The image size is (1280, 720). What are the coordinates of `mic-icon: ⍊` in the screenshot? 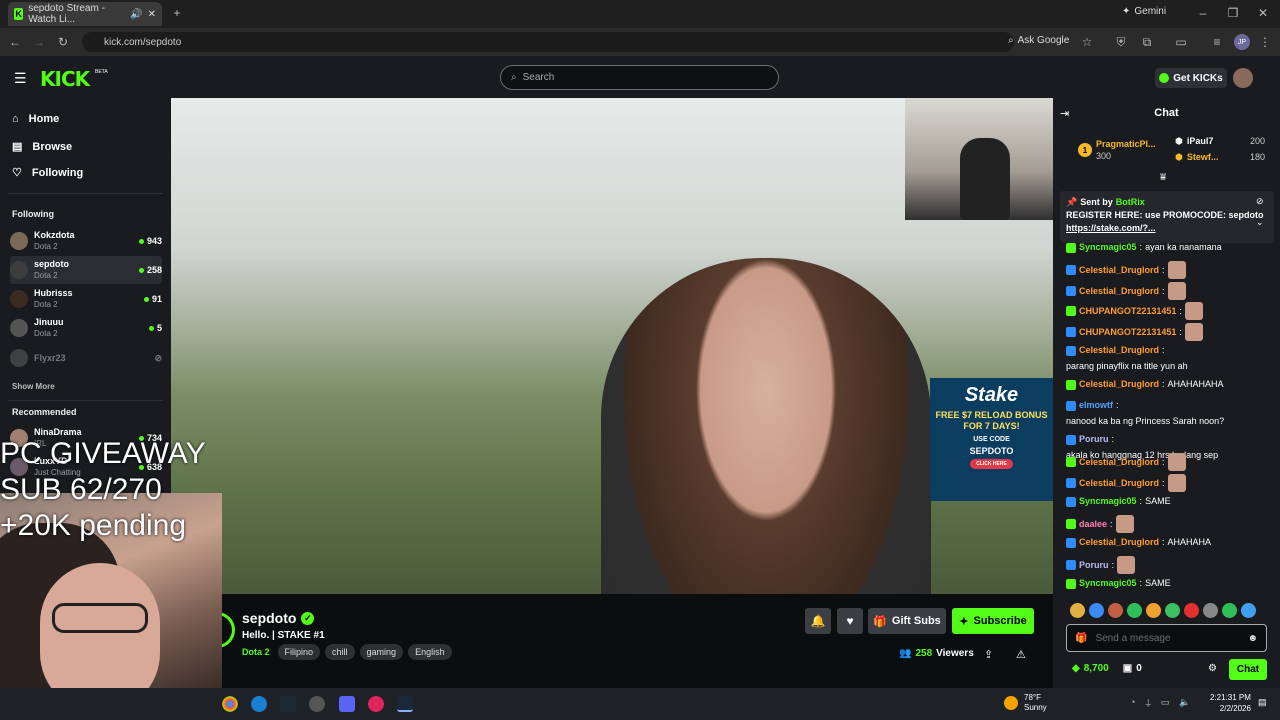 It's located at (1147, 702).